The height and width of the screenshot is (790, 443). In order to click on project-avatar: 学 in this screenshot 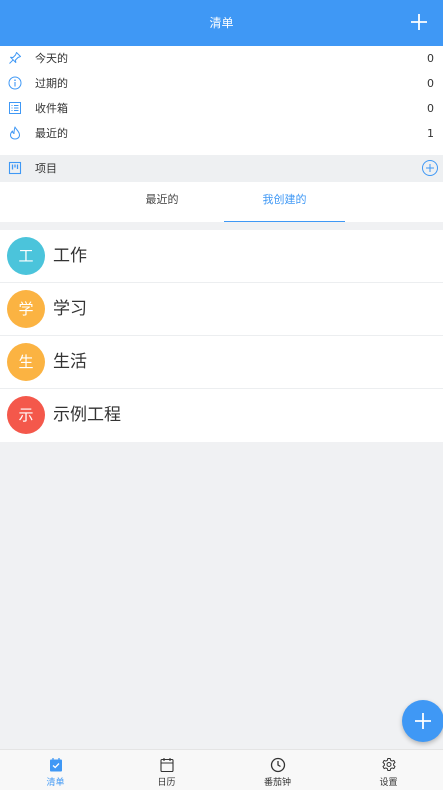, I will do `click(26, 309)`.